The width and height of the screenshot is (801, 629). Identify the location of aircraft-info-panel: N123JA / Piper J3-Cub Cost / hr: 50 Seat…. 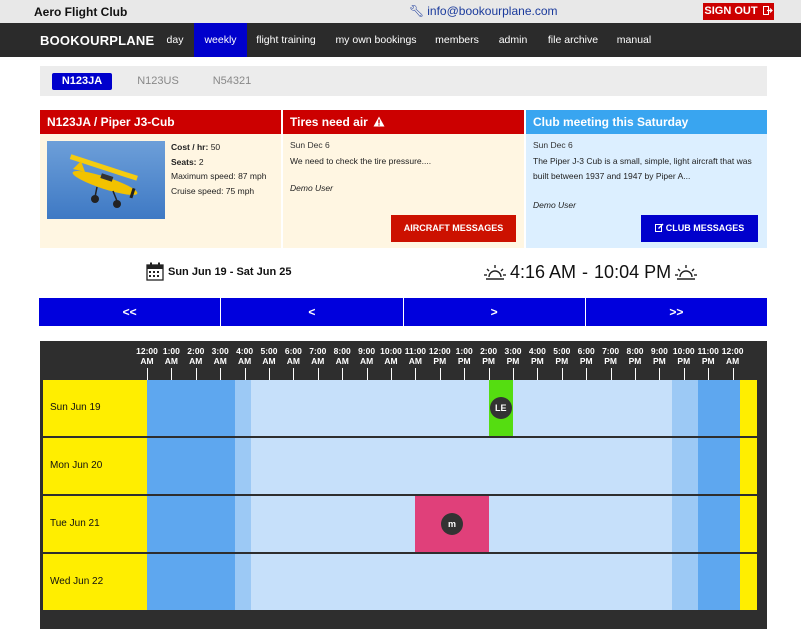
(160, 179).